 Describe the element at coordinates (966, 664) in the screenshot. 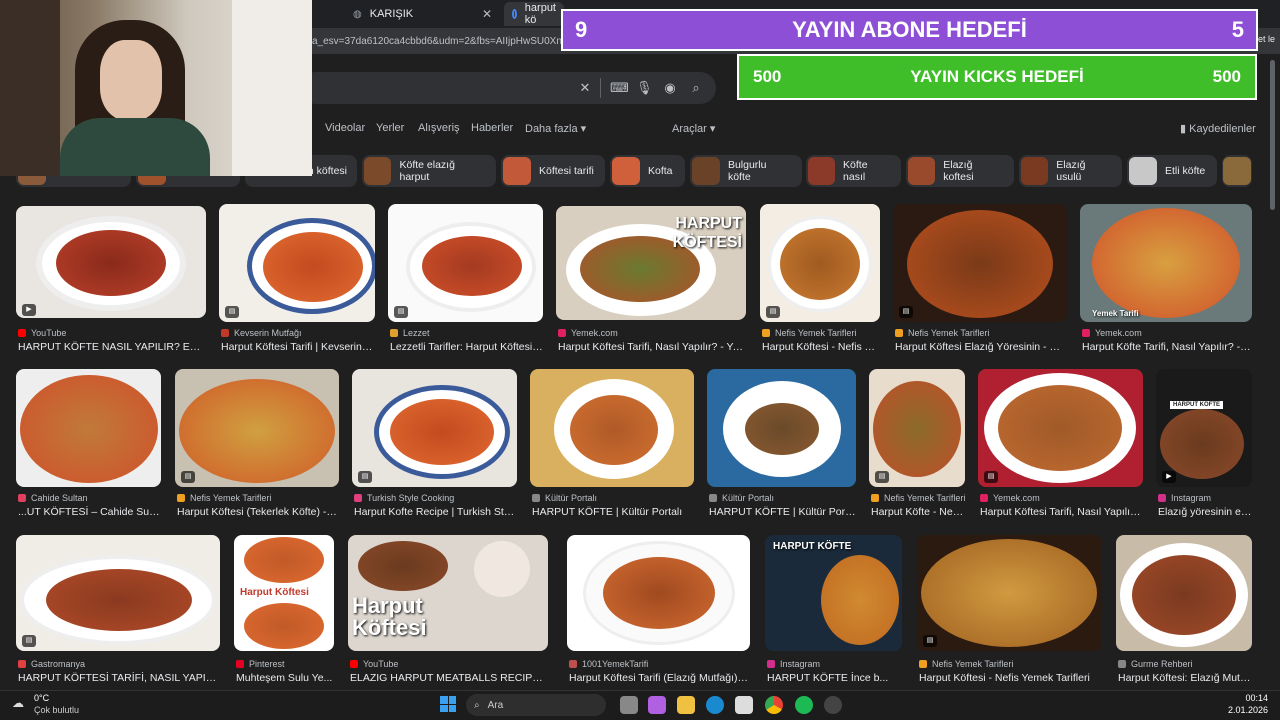

I see `result-source: Nefis Yemek Tarifleri` at that location.